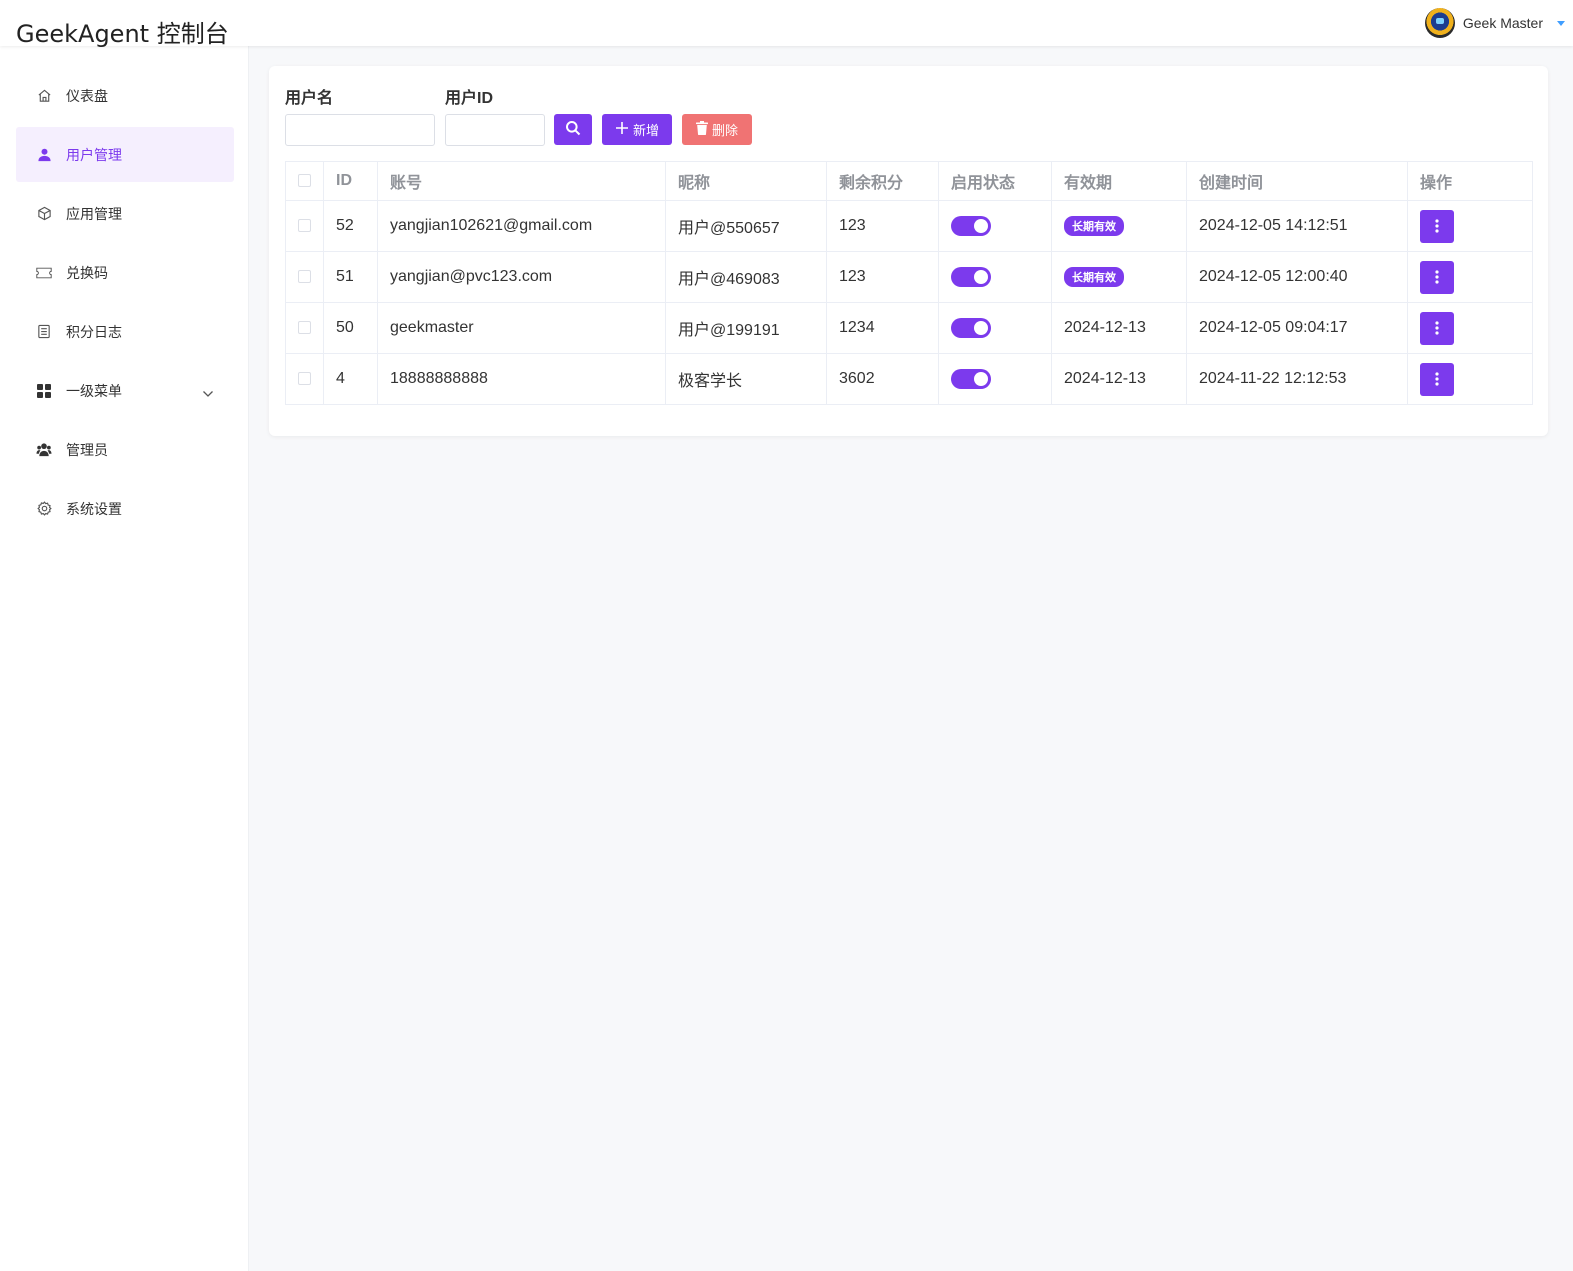 The height and width of the screenshot is (1271, 1573). I want to click on user-menu: Geek Master, so click(1494, 23).